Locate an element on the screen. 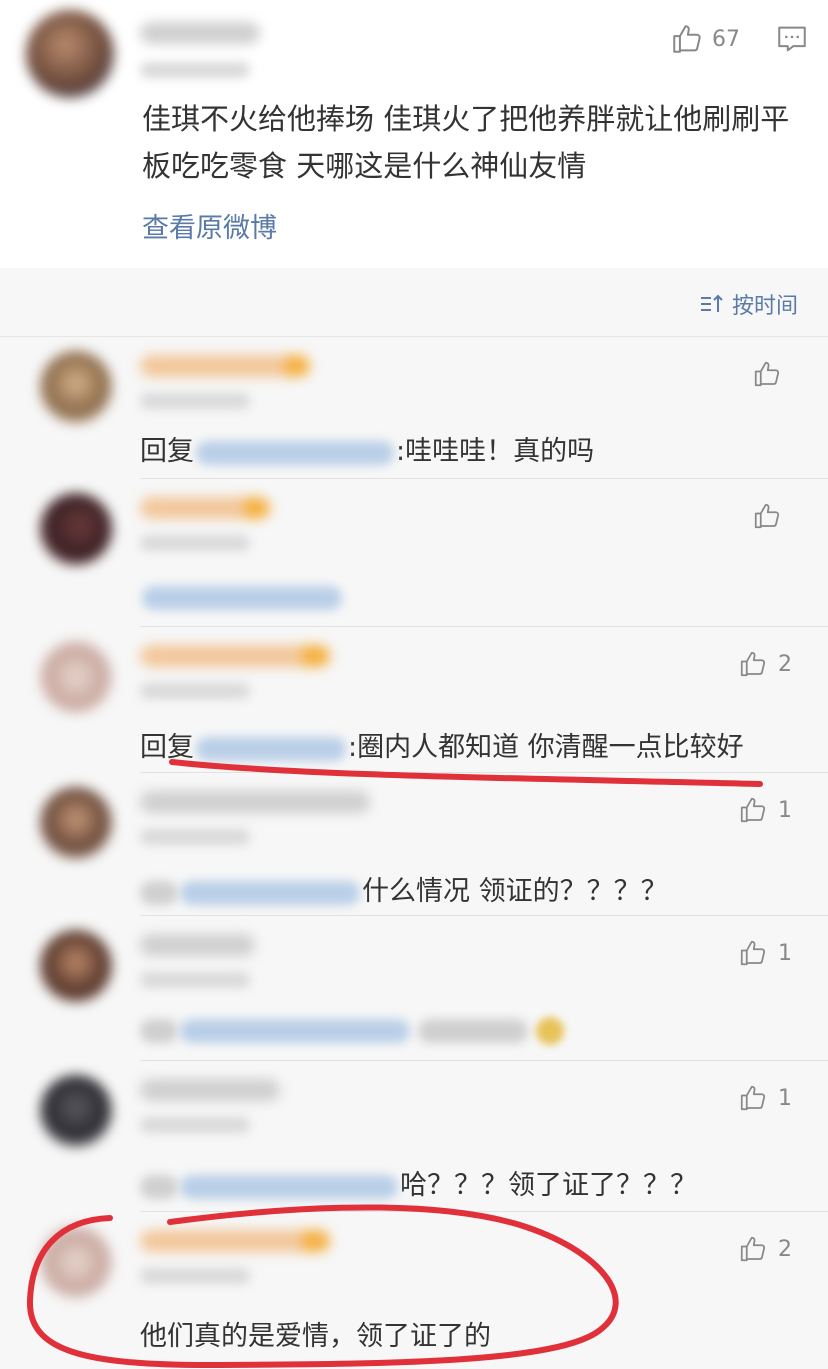 The image size is (828, 1369). post-comment-button is located at coordinates (792, 41).